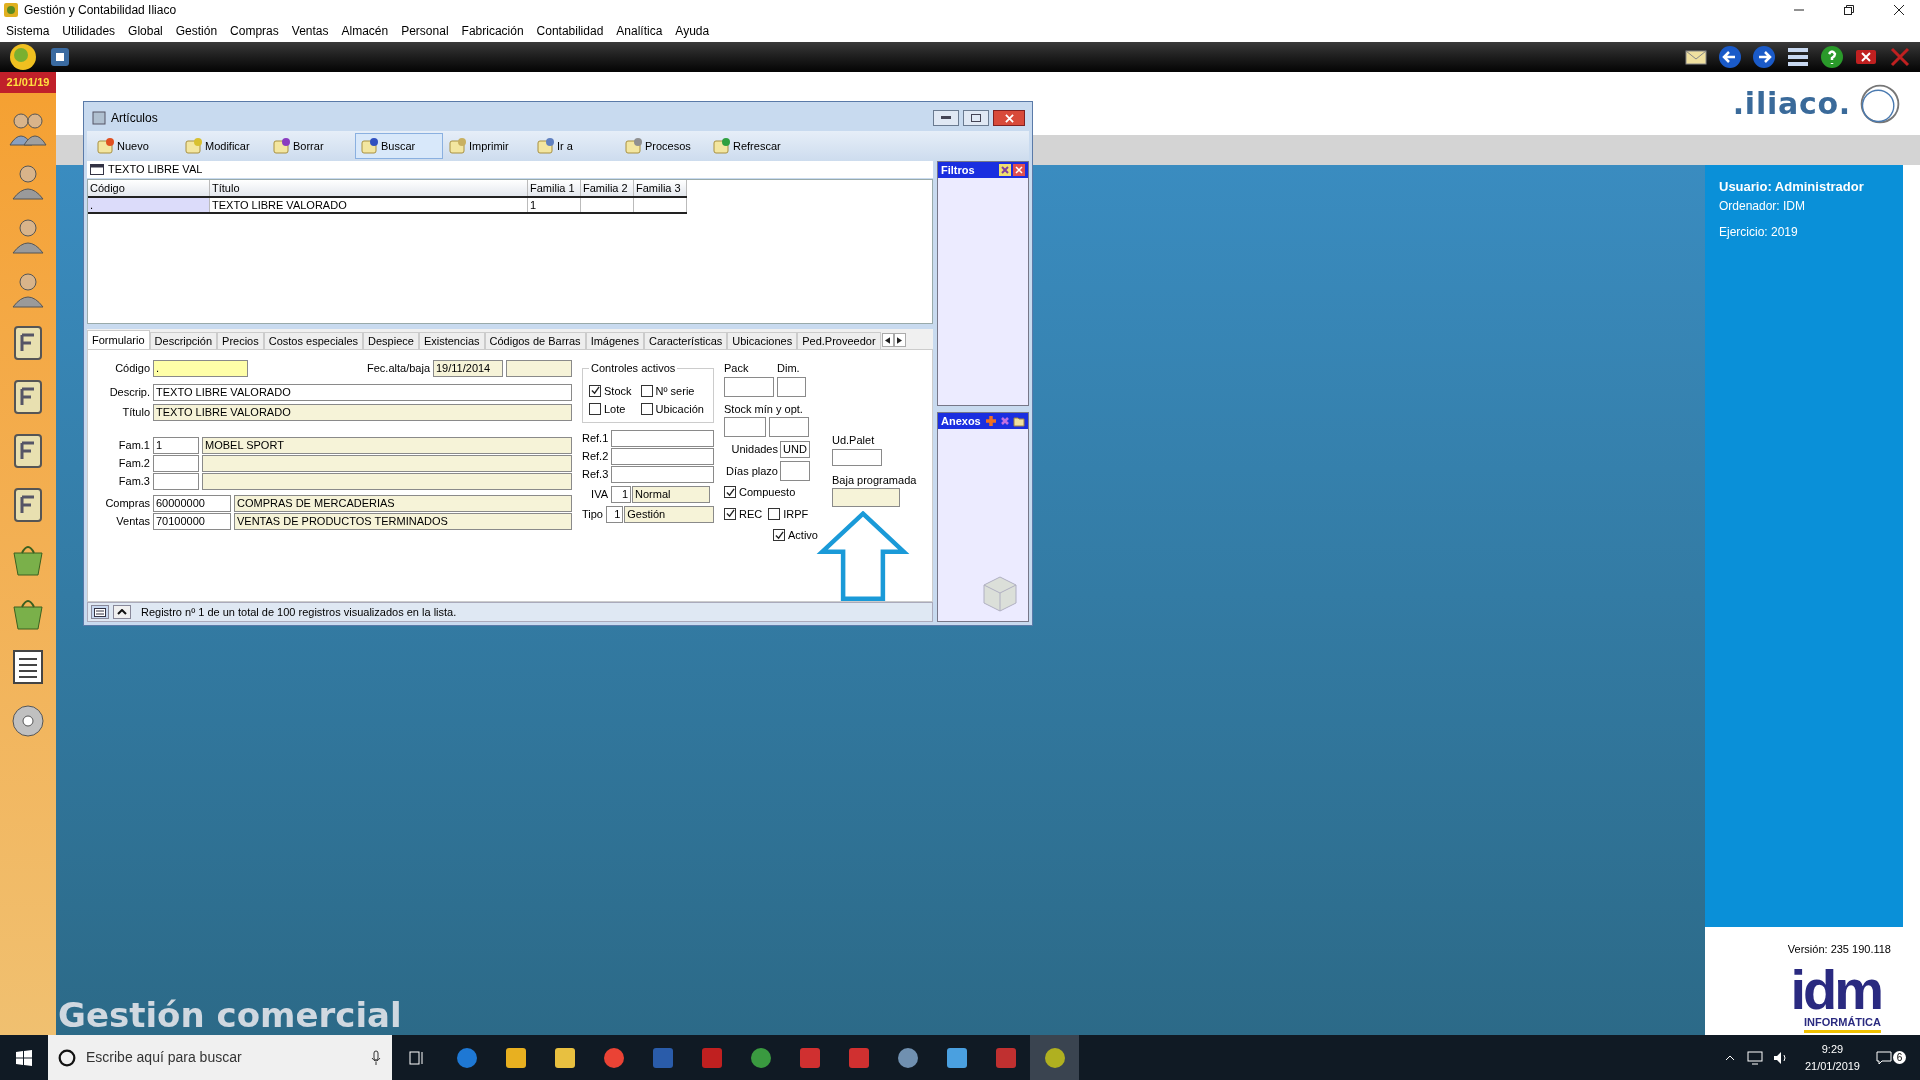 This screenshot has width=1920, height=1080. I want to click on column-header: Familia 2, so click(607, 188).